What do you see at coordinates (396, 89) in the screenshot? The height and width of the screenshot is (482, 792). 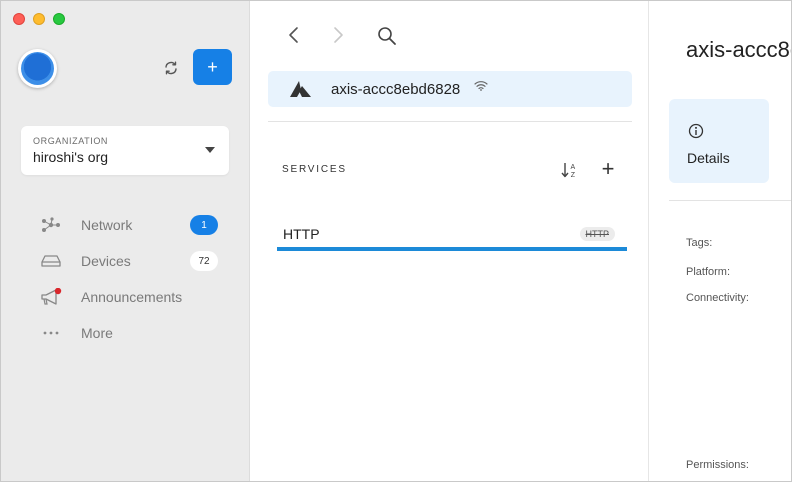 I see `device-name: axis-accc8ebd6828` at bounding box center [396, 89].